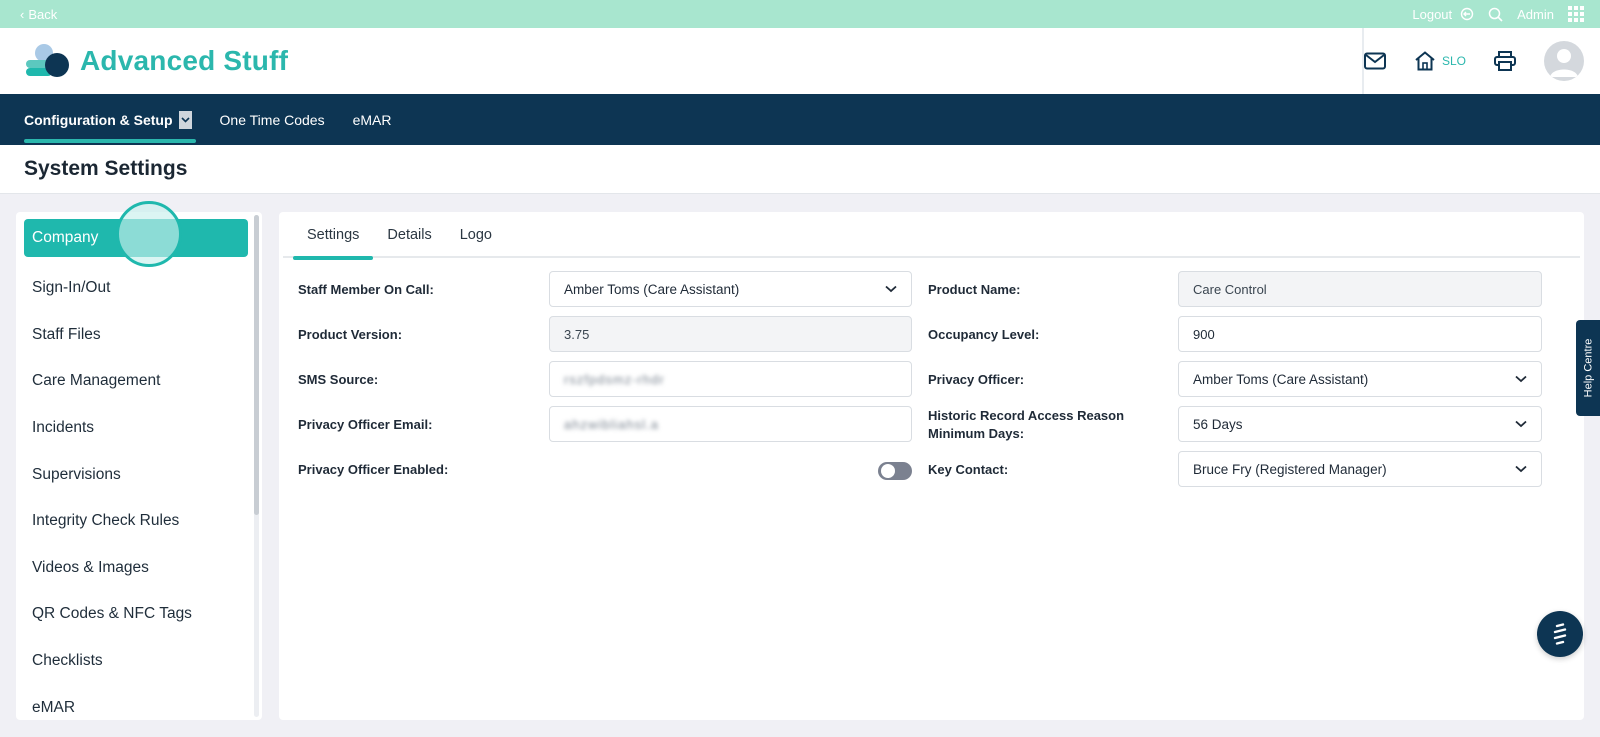 The image size is (1600, 737). Describe the element at coordinates (136, 568) in the screenshot. I see `sidebar-item-videos-images: Videos & Images` at that location.